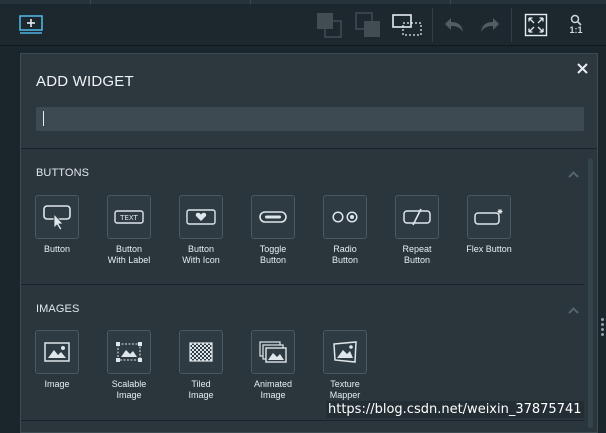 This screenshot has width=606, height=433. Describe the element at coordinates (345, 365) in the screenshot. I see `widget-tile-texture-mapper: Texture Mapper` at that location.